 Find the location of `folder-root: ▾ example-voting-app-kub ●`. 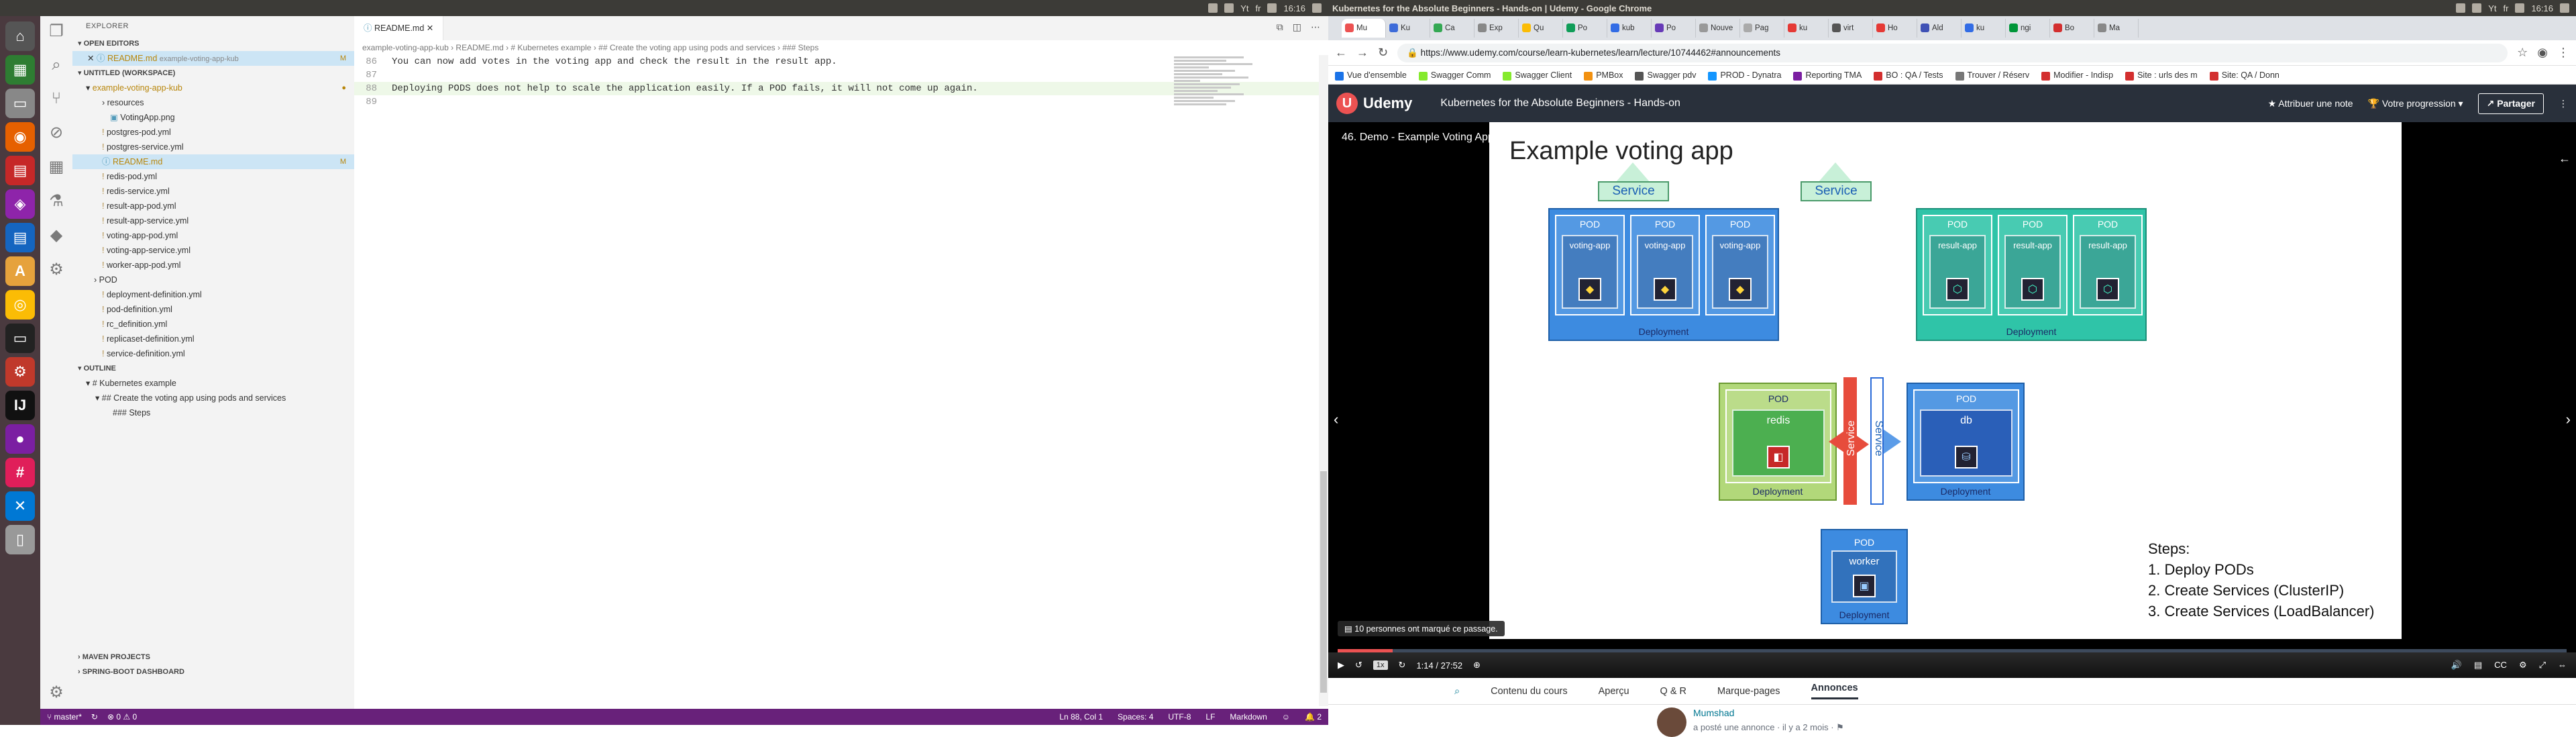

folder-root: ▾ example-voting-app-kub ● is located at coordinates (213, 88).